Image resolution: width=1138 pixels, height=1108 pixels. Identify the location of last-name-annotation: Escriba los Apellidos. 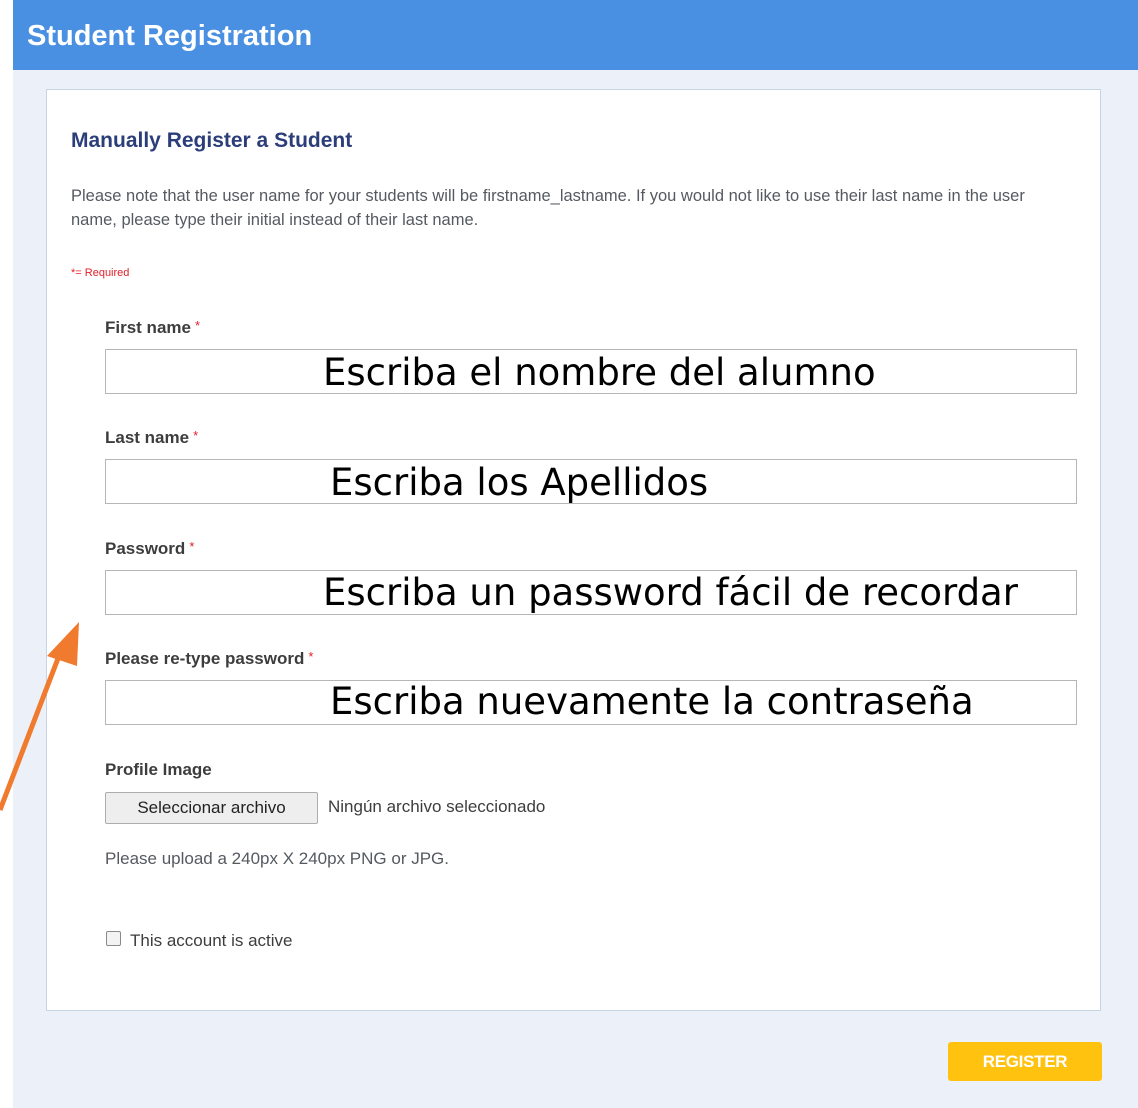
(519, 482).